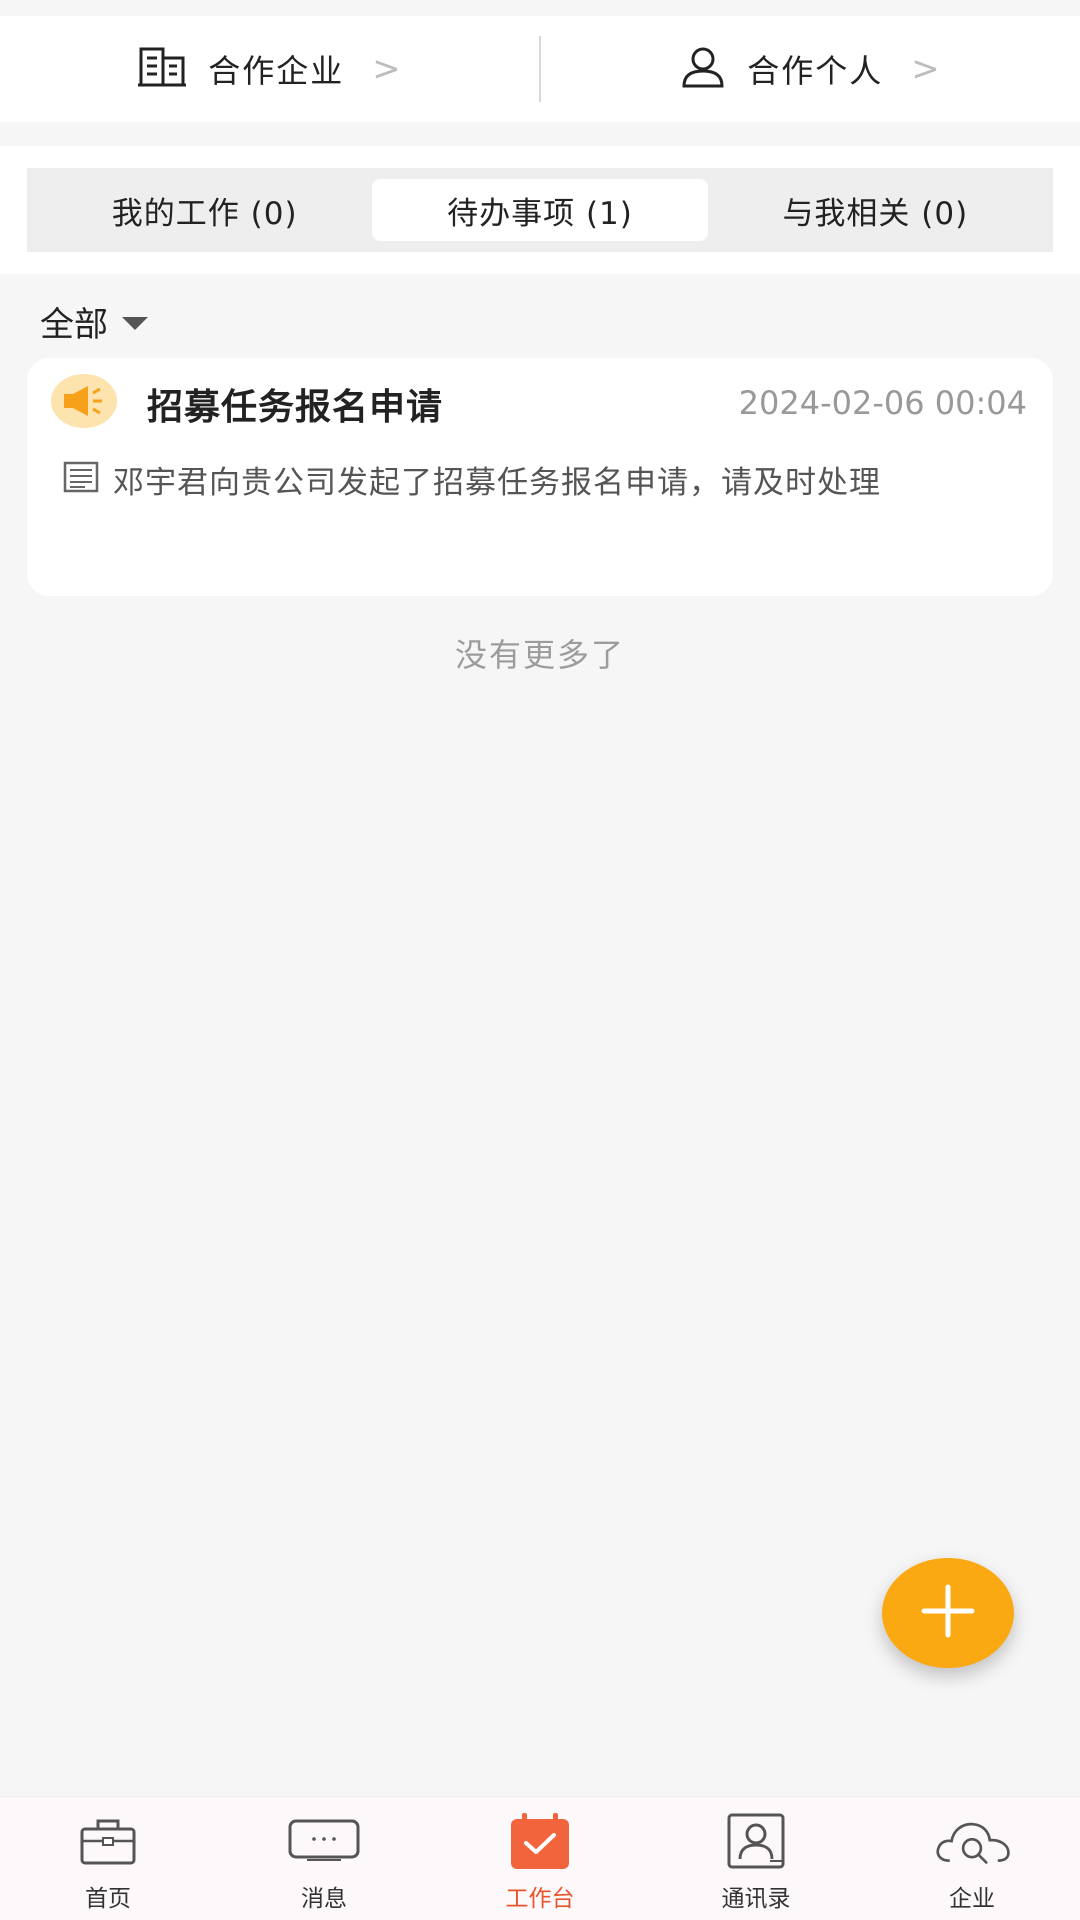 This screenshot has width=1080, height=1920. Describe the element at coordinates (497, 482) in the screenshot. I see `task-description: 邓宇君向贵公司发起了招募任务报名申请，请及时处理` at that location.